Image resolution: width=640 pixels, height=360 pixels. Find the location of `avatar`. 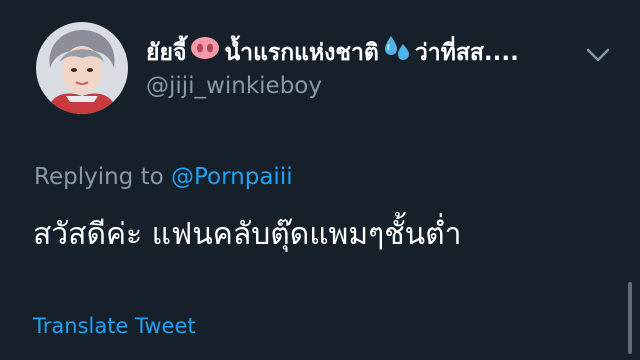

avatar is located at coordinates (82, 68).